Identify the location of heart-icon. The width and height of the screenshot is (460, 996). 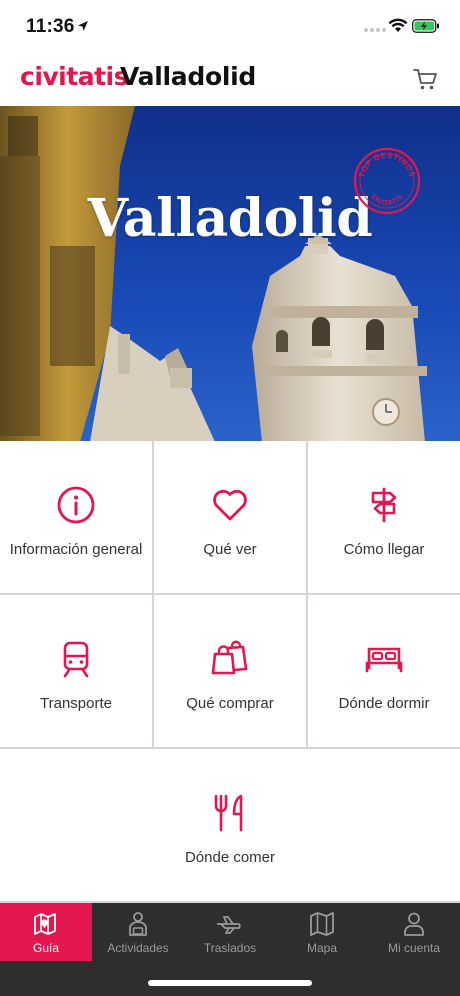
(230, 505).